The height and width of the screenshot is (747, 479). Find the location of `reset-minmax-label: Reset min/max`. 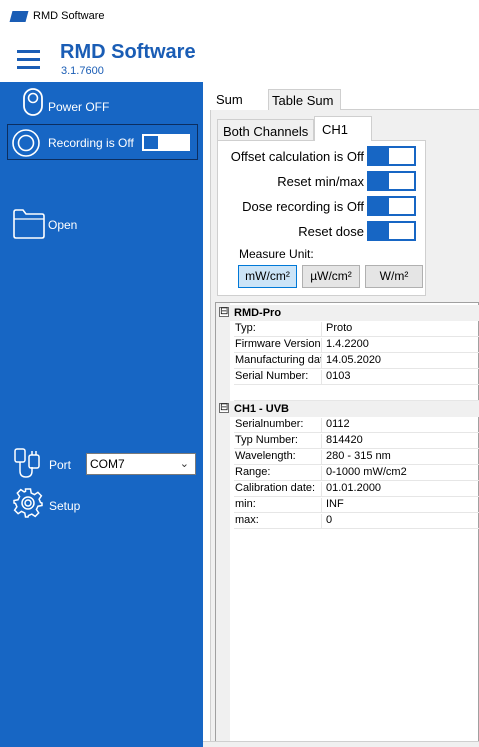

reset-minmax-label: Reset min/max is located at coordinates (320, 181).